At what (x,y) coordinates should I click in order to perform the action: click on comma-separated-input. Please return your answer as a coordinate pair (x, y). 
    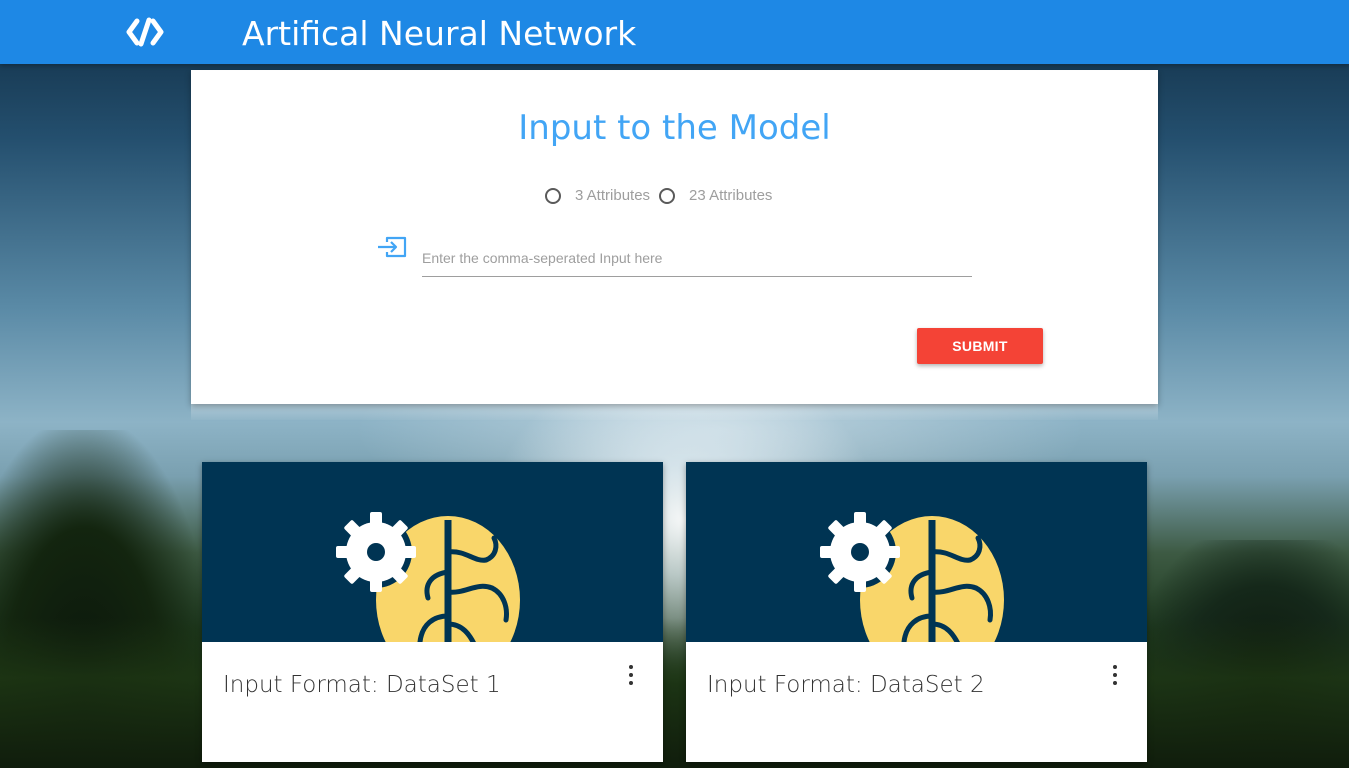
    Looking at the image, I should click on (697, 258).